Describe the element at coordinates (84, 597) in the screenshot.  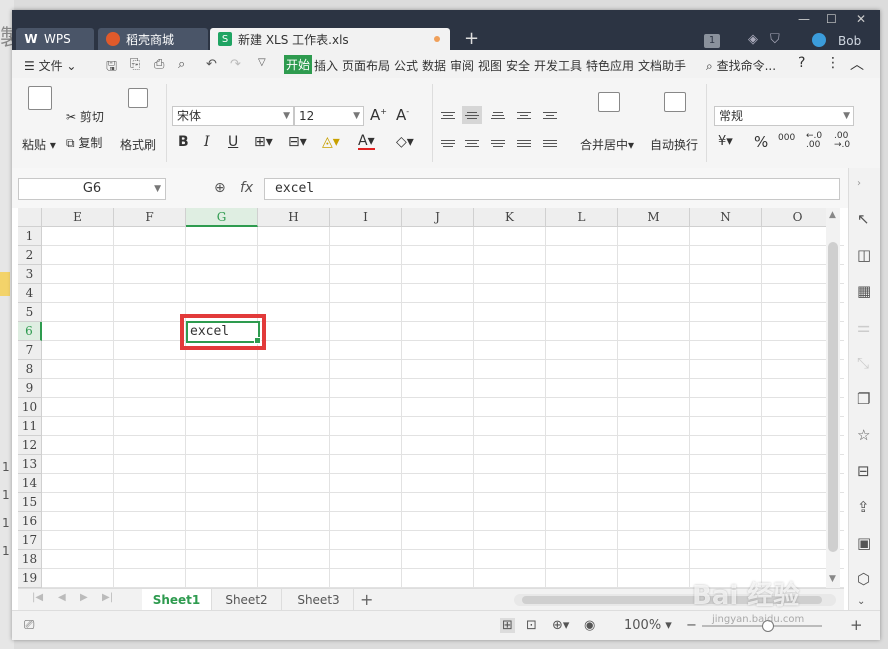
I see `next-sheet-icon: ▶` at that location.